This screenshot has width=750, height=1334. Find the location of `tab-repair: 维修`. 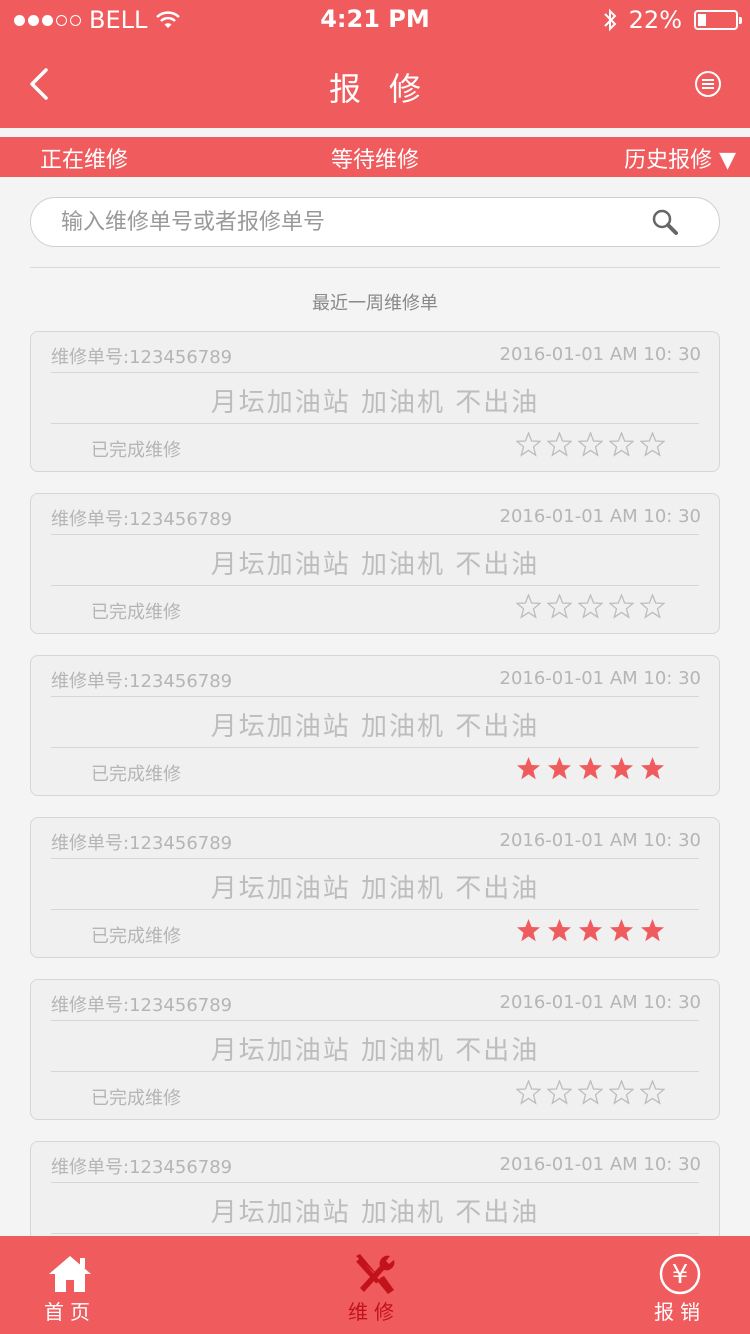

tab-repair: 维修 is located at coordinates (374, 1285).